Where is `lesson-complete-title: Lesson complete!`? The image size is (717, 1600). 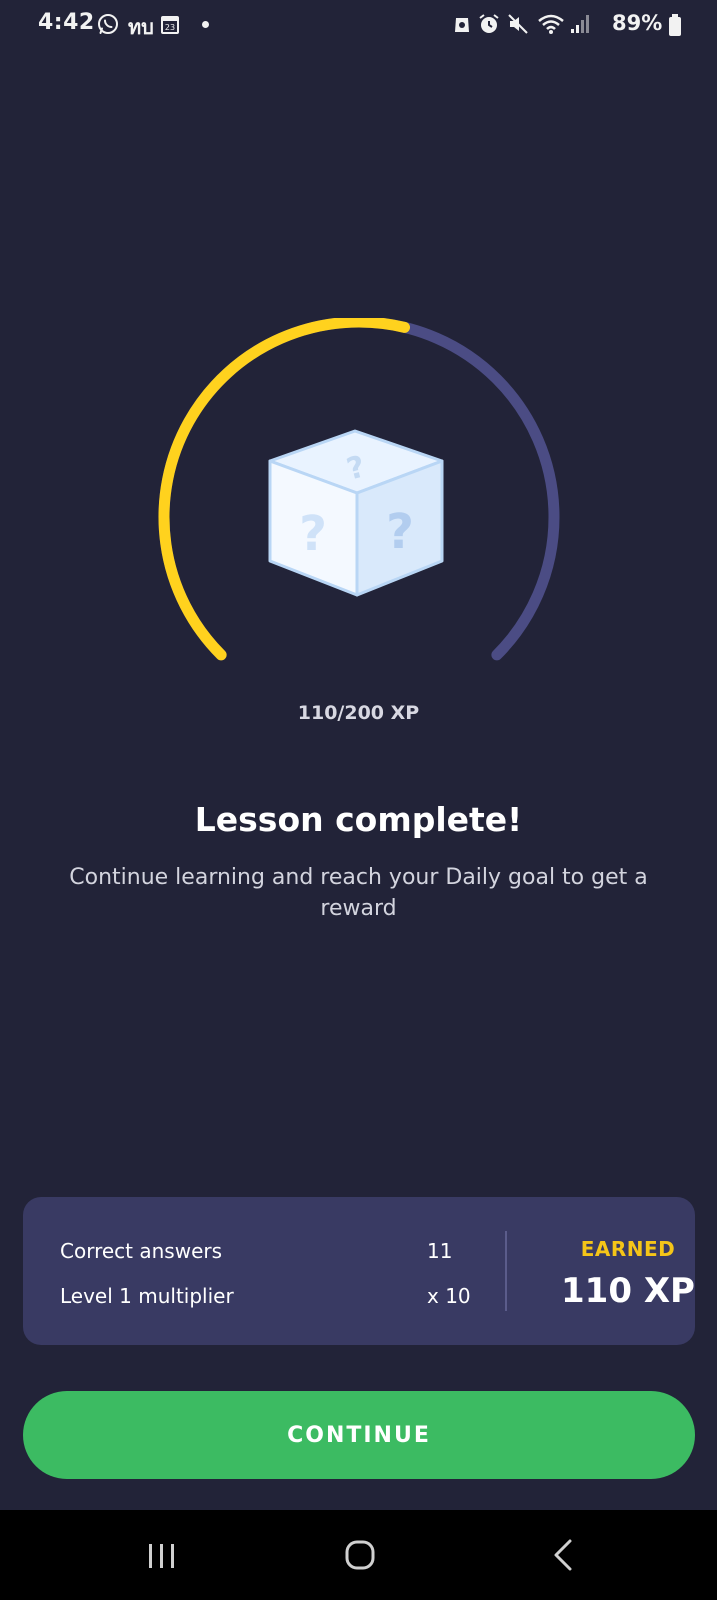 lesson-complete-title: Lesson complete! is located at coordinates (358, 819).